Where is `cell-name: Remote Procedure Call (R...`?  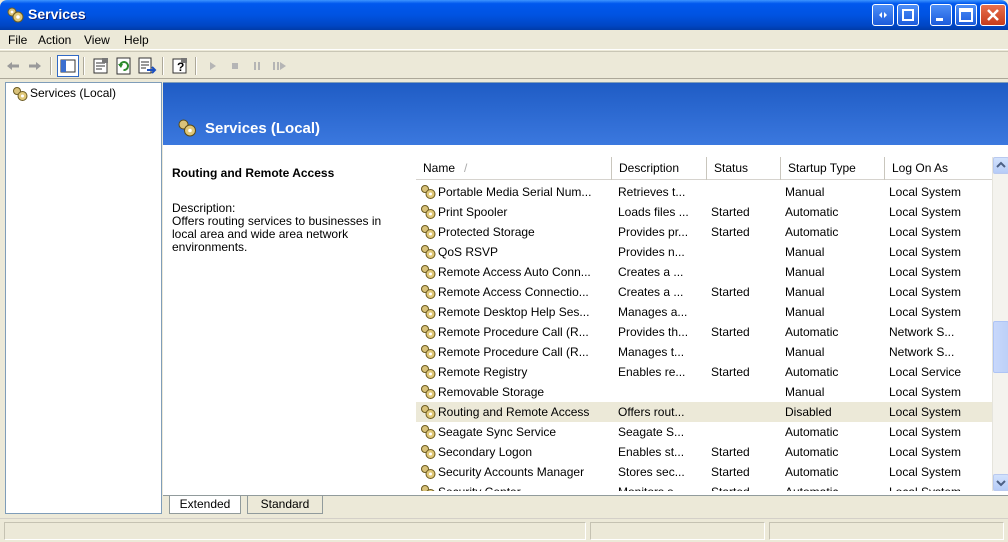 cell-name: Remote Procedure Call (R... is located at coordinates (518, 332).